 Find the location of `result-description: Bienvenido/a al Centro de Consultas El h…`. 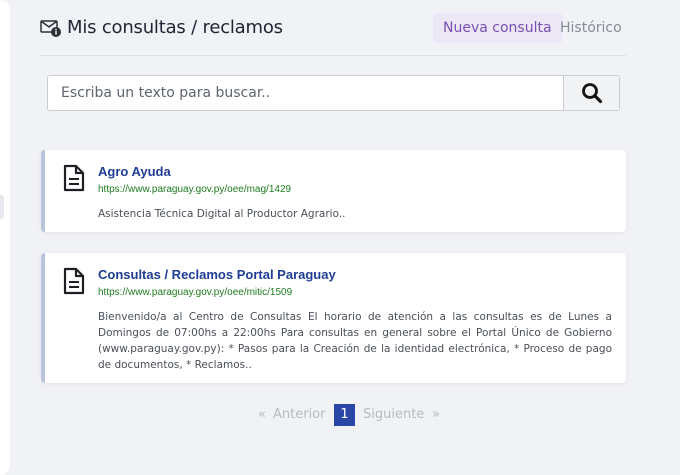

result-description: Bienvenido/a al Centro de Consultas El h… is located at coordinates (355, 341).